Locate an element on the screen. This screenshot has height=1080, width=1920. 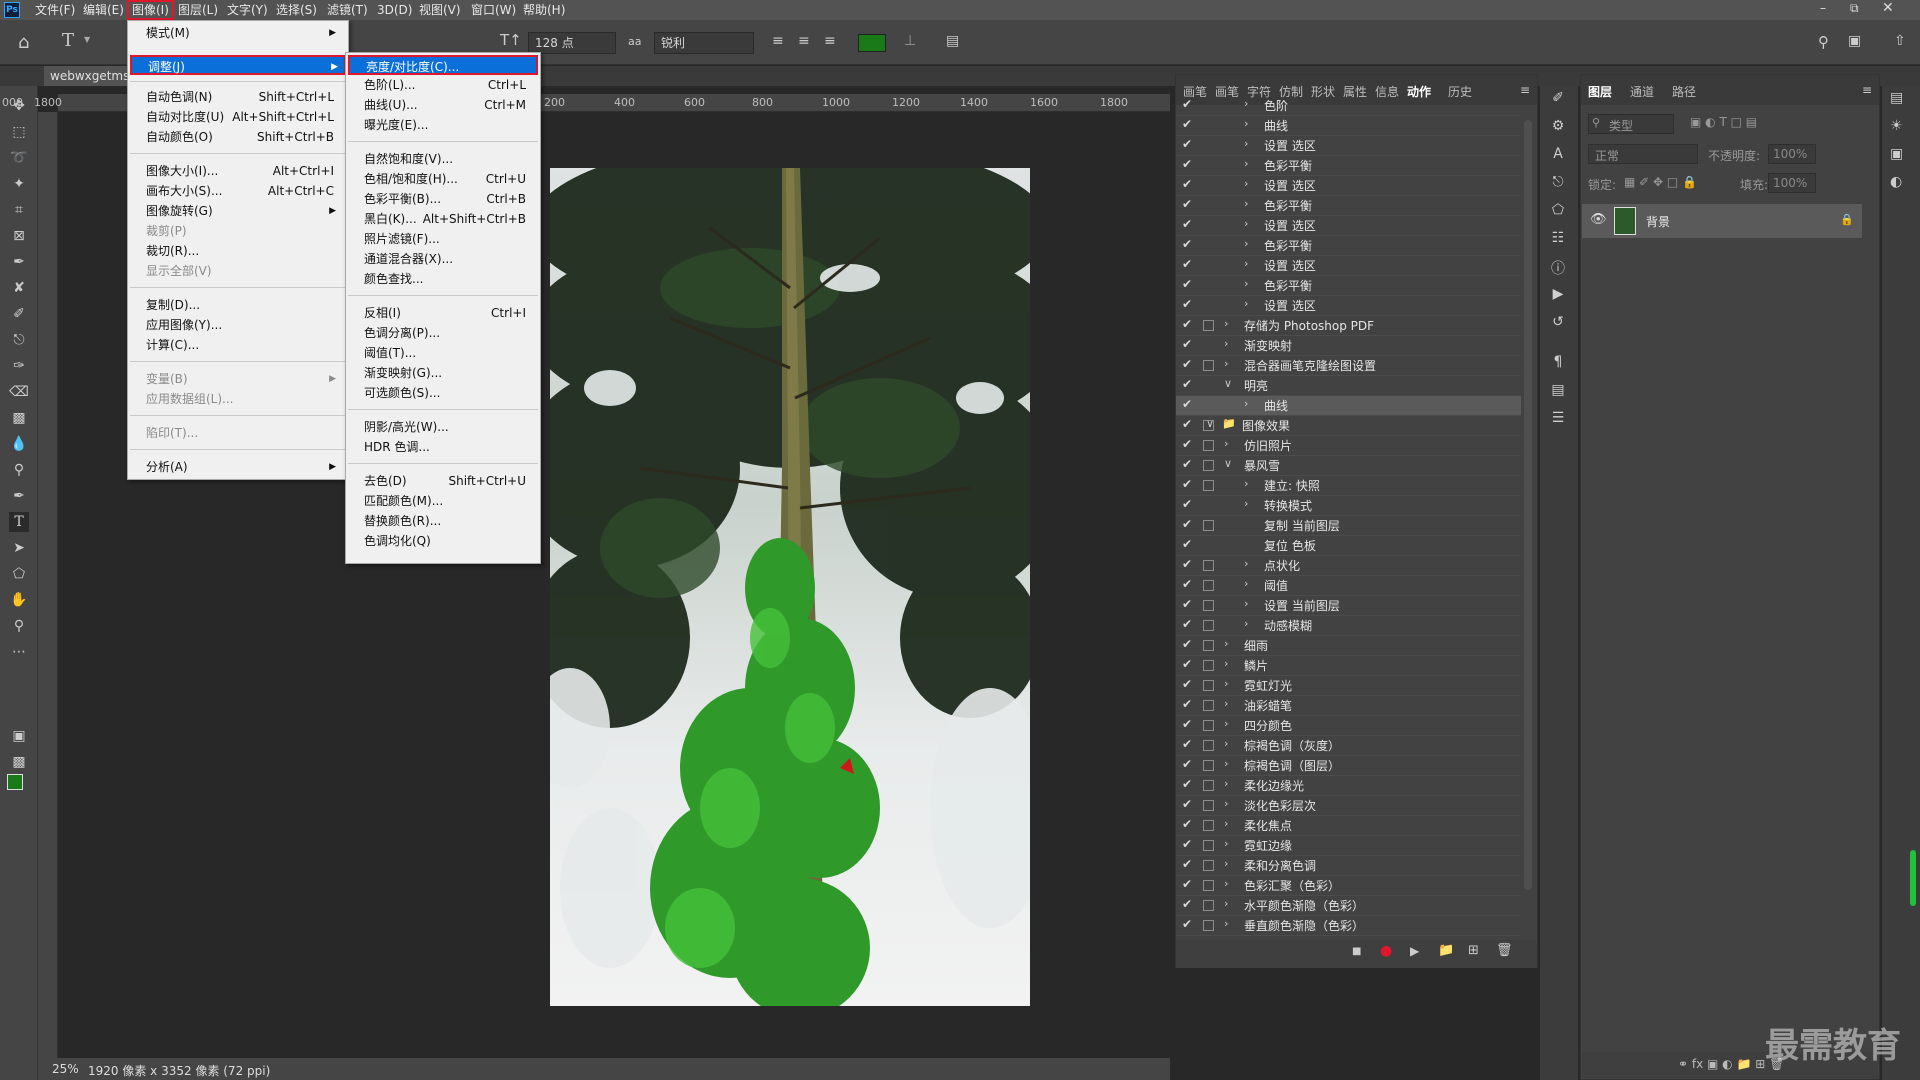
scroll-indicator is located at coordinates (1913, 878).